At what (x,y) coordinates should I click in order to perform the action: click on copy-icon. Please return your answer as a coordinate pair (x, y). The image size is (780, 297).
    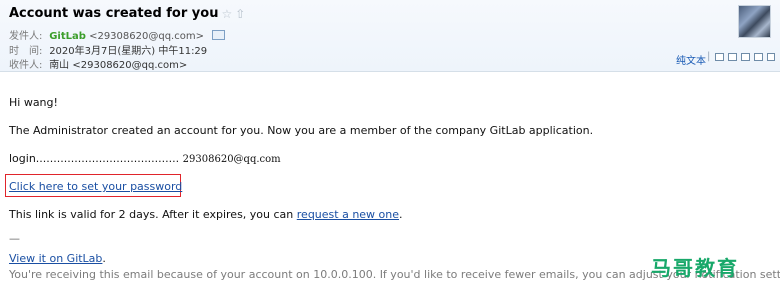
    Looking at the image, I should click on (732, 57).